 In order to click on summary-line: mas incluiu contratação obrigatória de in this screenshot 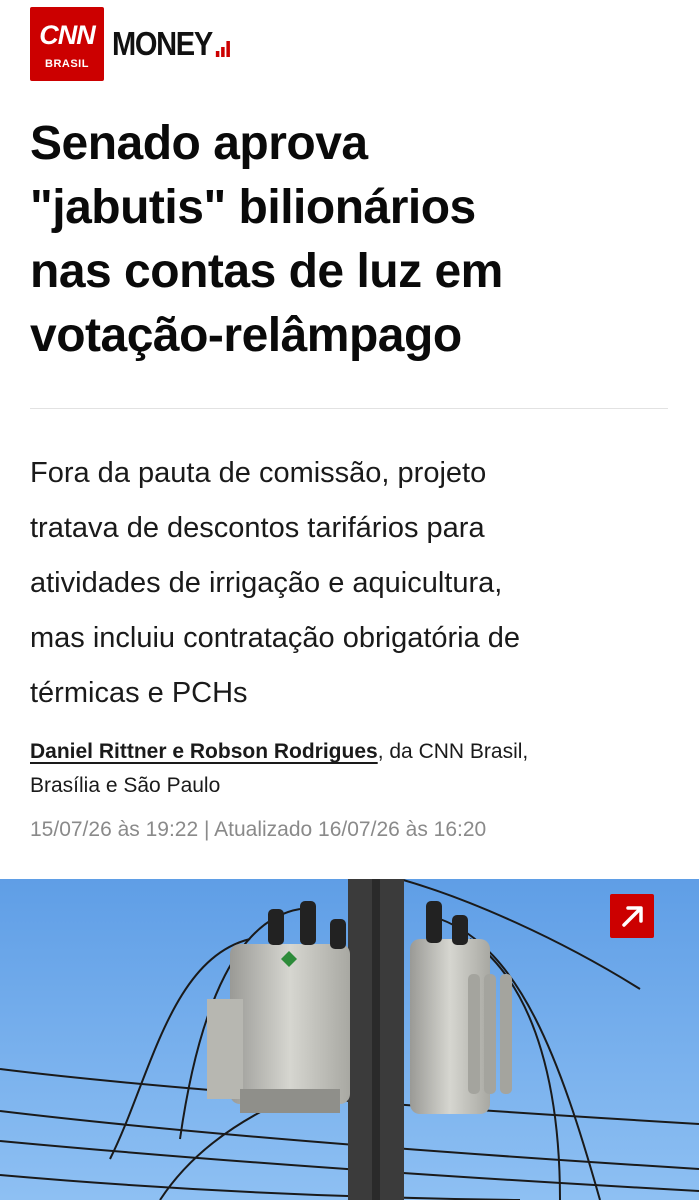, I will do `click(275, 638)`.